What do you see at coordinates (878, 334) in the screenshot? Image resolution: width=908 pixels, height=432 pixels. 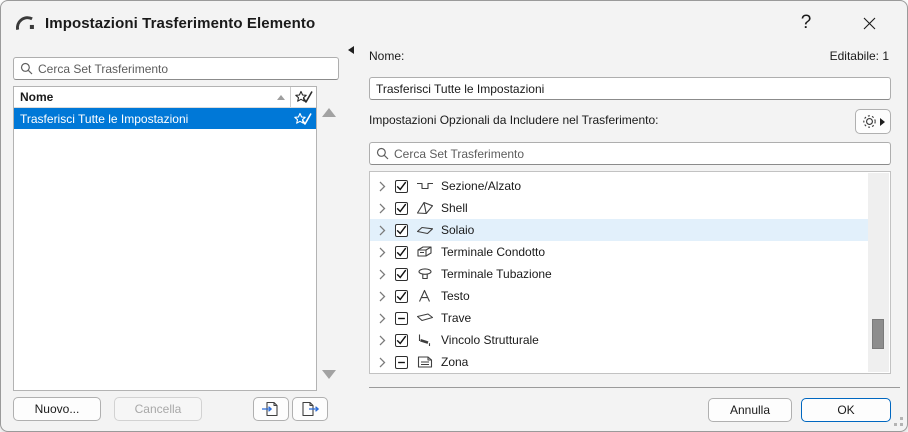 I see `tree-scrollbar-thumb` at bounding box center [878, 334].